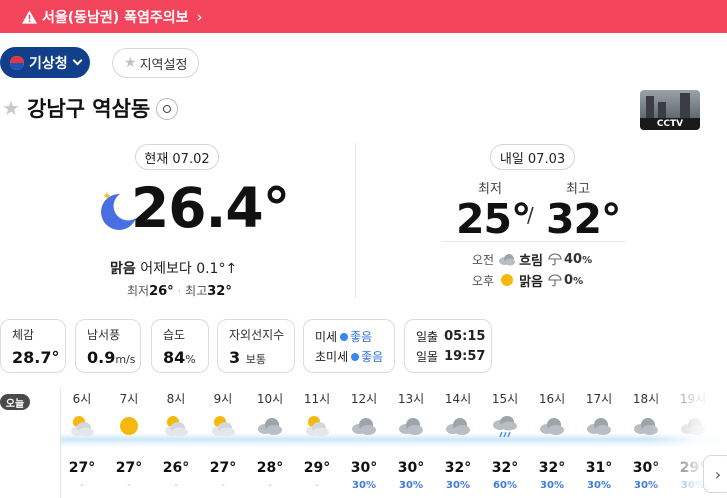  I want to click on hour-label: 16시, so click(552, 399).